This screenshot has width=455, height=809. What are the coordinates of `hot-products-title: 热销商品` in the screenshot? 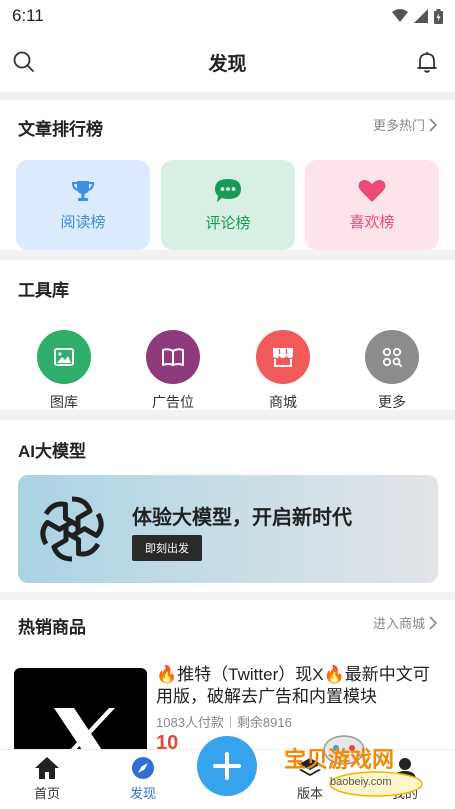 It's located at (52, 627).